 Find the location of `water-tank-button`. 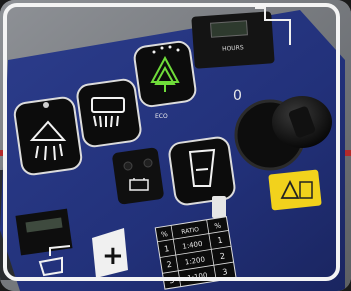

water-tank-button is located at coordinates (202, 171).